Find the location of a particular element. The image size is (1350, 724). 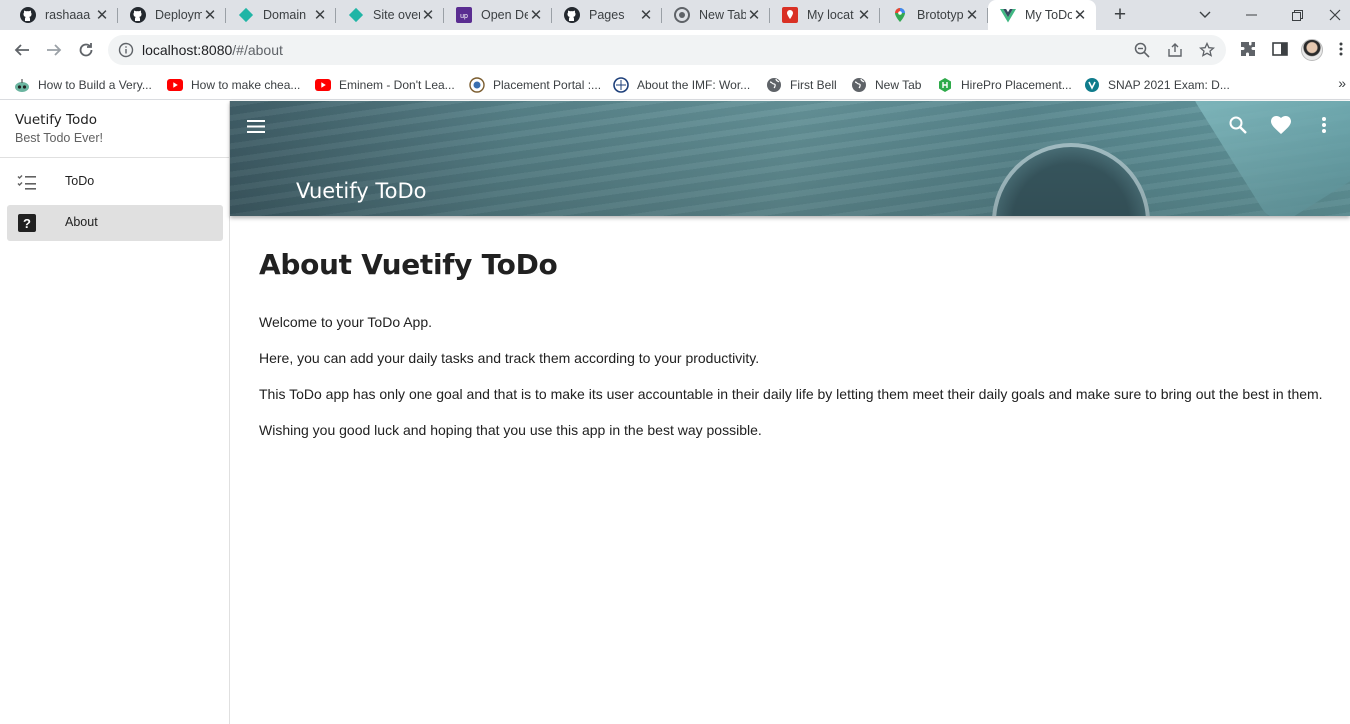

youtube-icon is located at coordinates (175, 85).